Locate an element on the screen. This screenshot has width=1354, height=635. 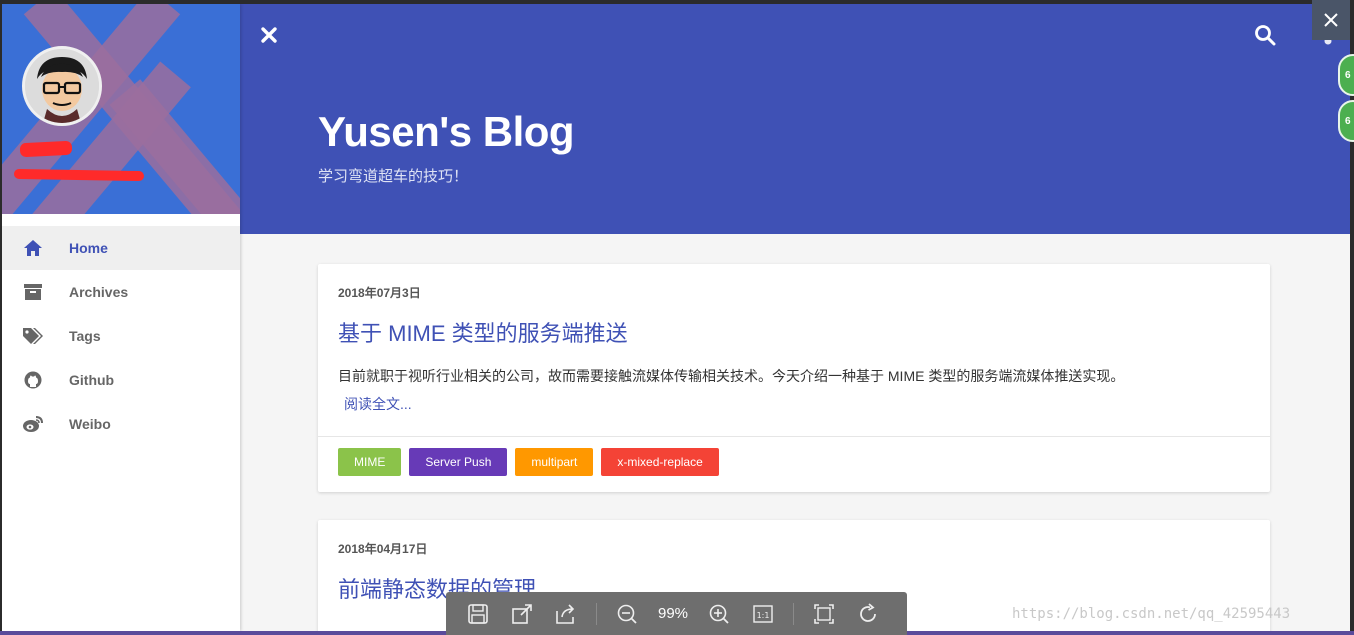
image-viewer-toolbar: 99% 1:1 is located at coordinates (676, 613).